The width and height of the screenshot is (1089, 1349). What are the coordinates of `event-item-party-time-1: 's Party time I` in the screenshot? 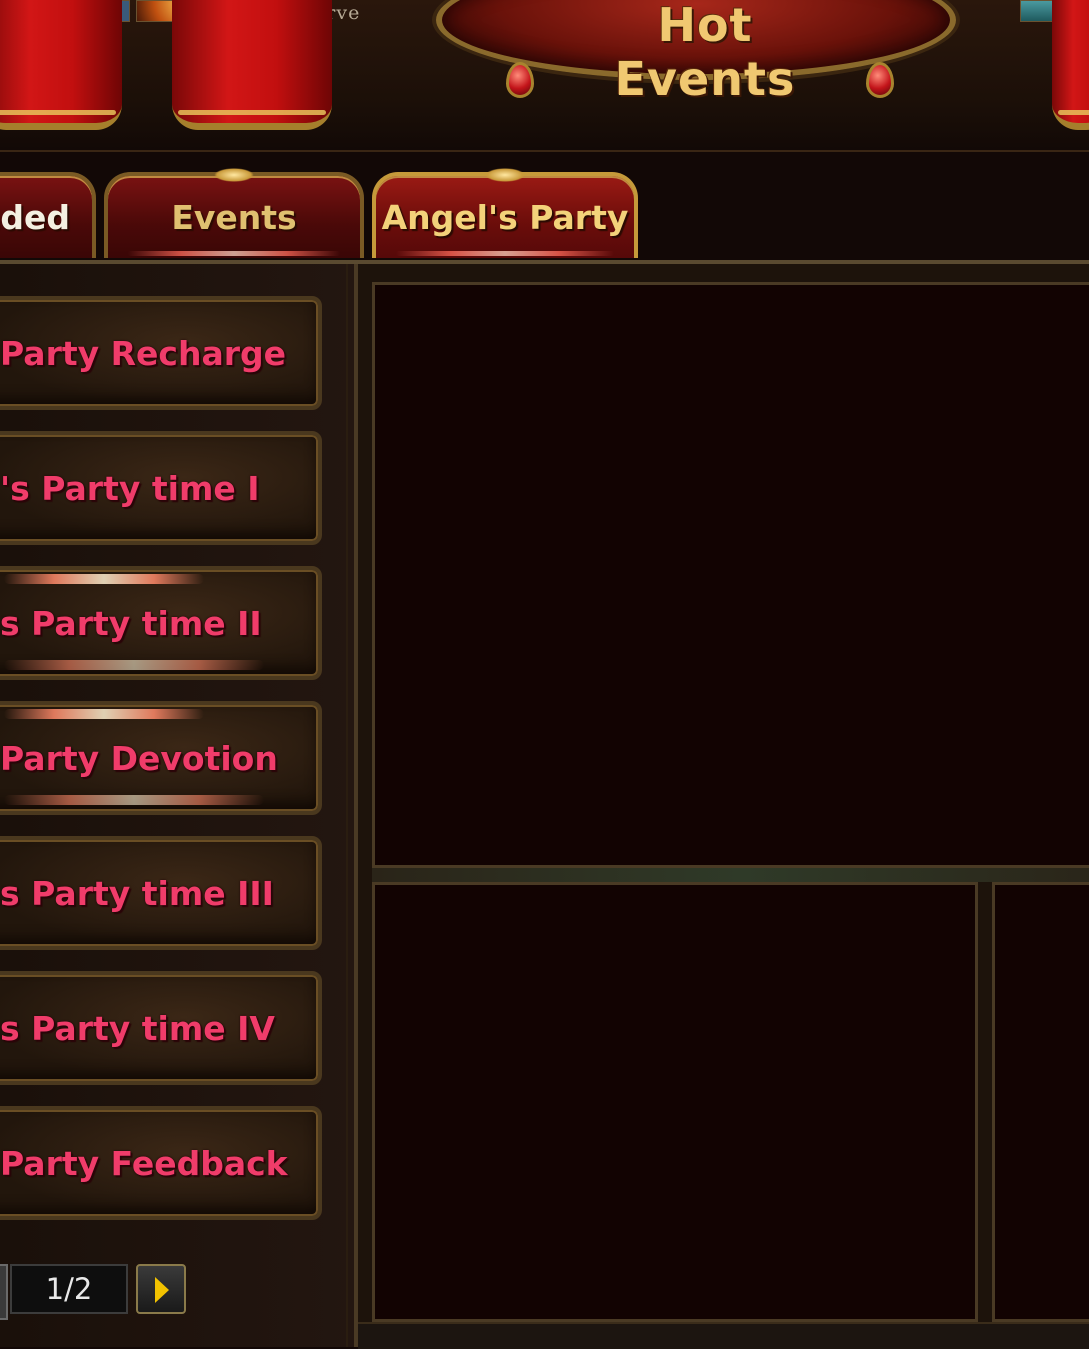 It's located at (161, 488).